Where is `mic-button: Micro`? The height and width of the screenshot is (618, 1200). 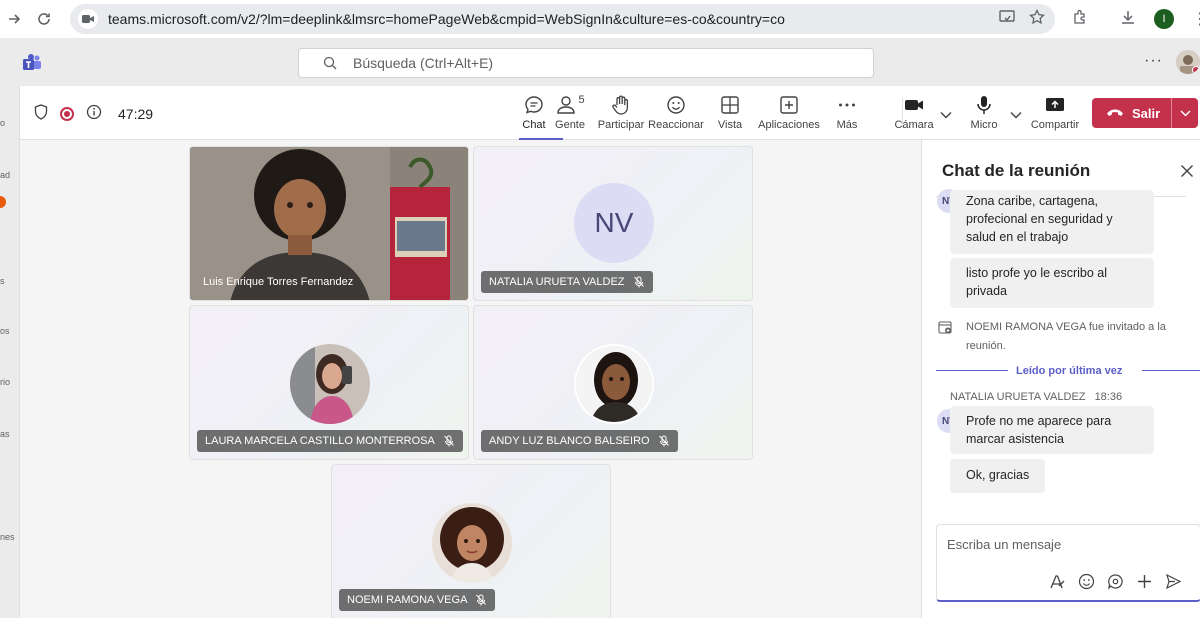 mic-button: Micro is located at coordinates (984, 112).